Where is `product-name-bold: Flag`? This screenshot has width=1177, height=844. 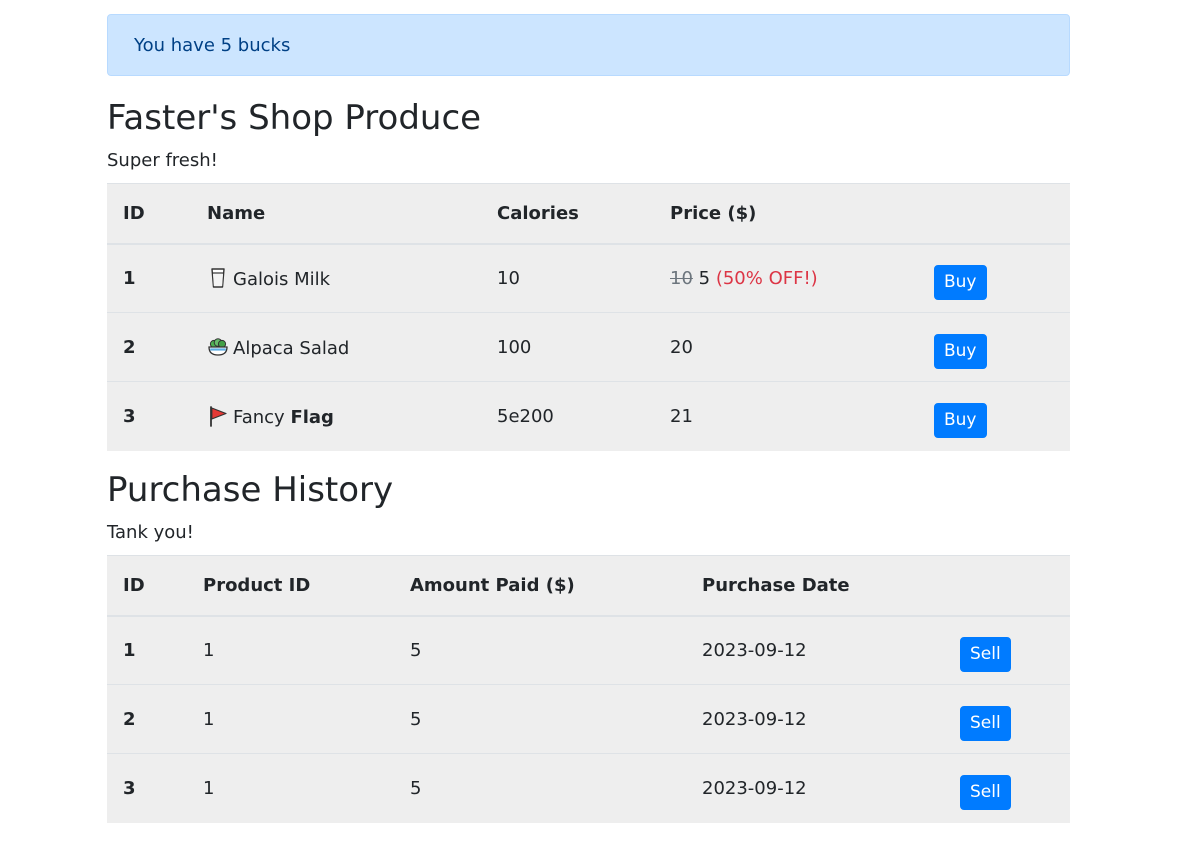 product-name-bold: Flag is located at coordinates (312, 418).